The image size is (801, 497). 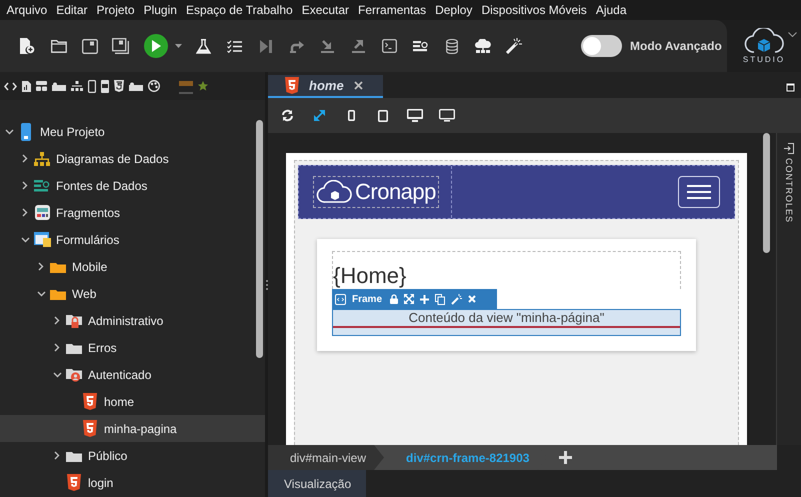 What do you see at coordinates (317, 483) in the screenshot?
I see `panel-tab: Visualização` at bounding box center [317, 483].